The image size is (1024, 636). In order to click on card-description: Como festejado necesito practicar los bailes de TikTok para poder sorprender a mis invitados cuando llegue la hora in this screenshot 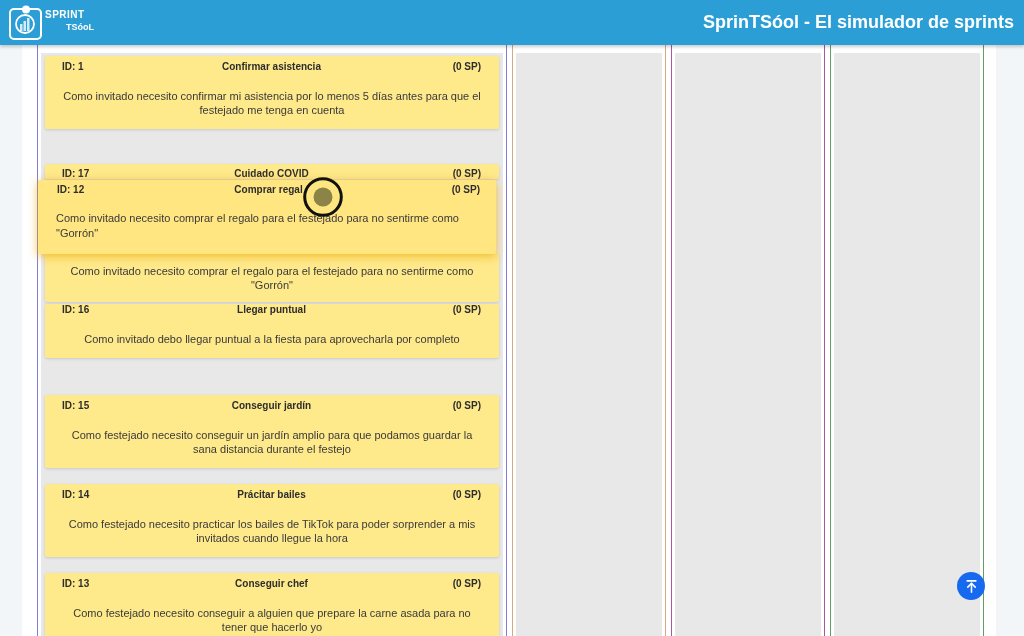, I will do `click(272, 531)`.